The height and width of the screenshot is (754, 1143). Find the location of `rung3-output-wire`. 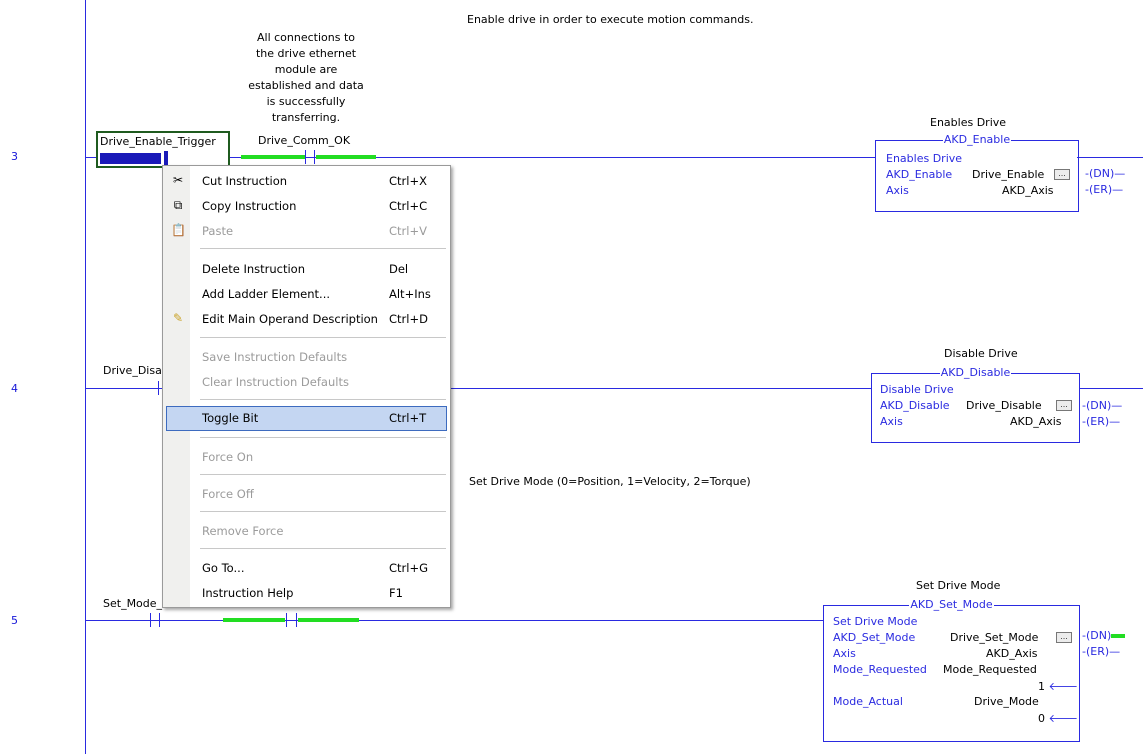

rung3-output-wire is located at coordinates (1110, 157).